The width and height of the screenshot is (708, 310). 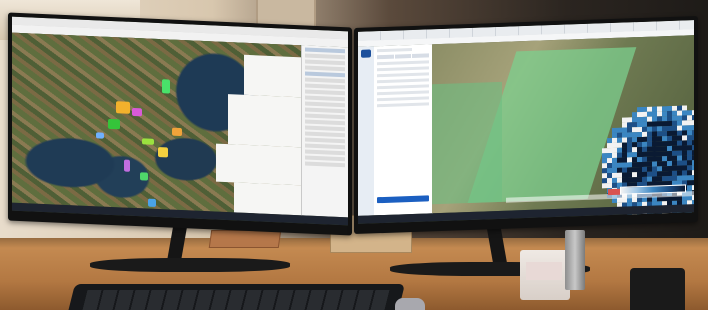 I want to click on panel-tabs, so click(x=403, y=56).